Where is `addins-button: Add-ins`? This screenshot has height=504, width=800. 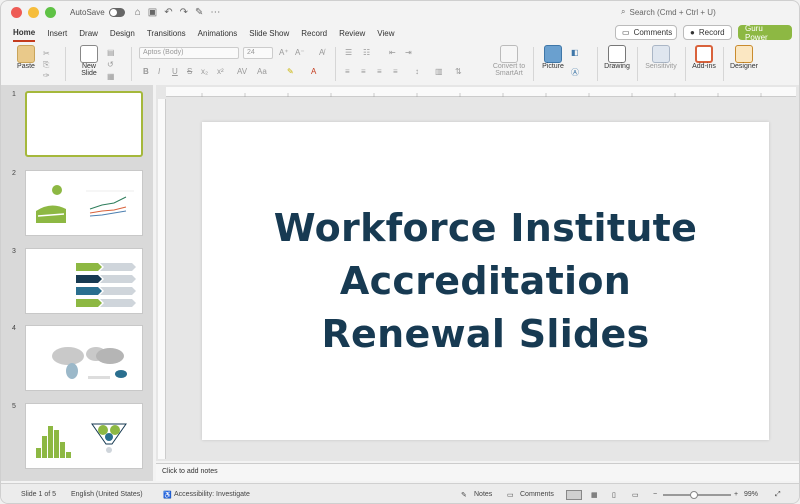 addins-button: Add-ins is located at coordinates (704, 57).